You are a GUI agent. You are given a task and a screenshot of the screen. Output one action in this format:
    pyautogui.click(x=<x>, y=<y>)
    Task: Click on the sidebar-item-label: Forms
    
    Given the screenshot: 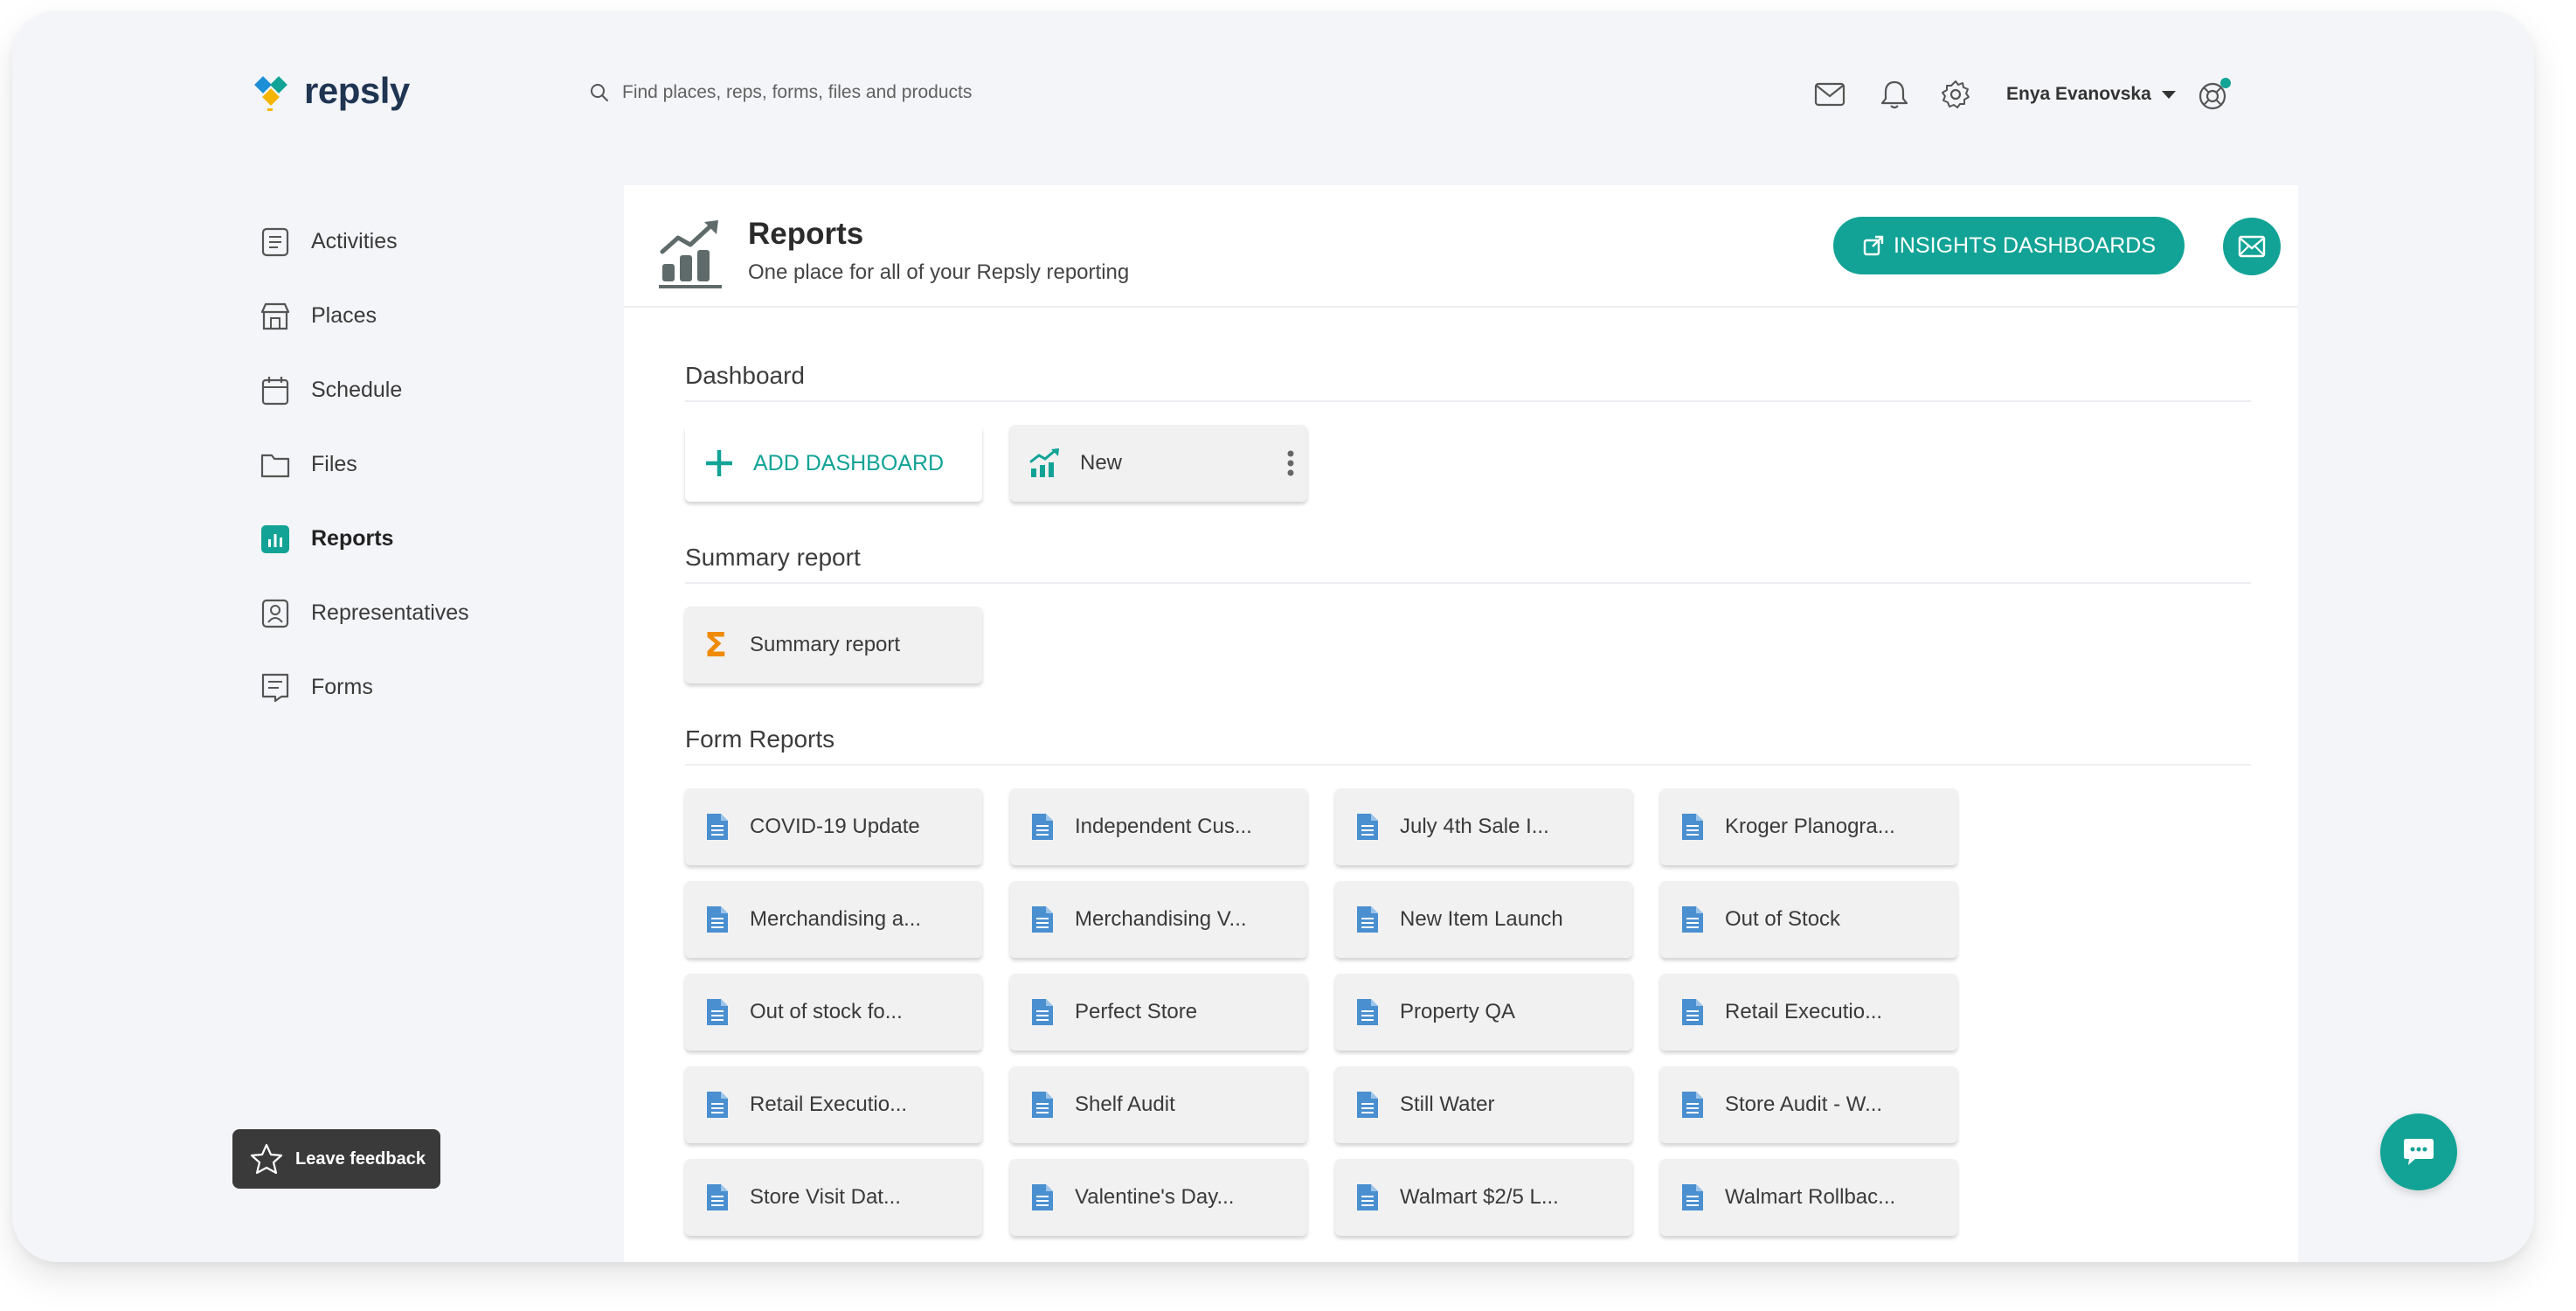 What is the action you would take?
    pyautogui.click(x=342, y=687)
    